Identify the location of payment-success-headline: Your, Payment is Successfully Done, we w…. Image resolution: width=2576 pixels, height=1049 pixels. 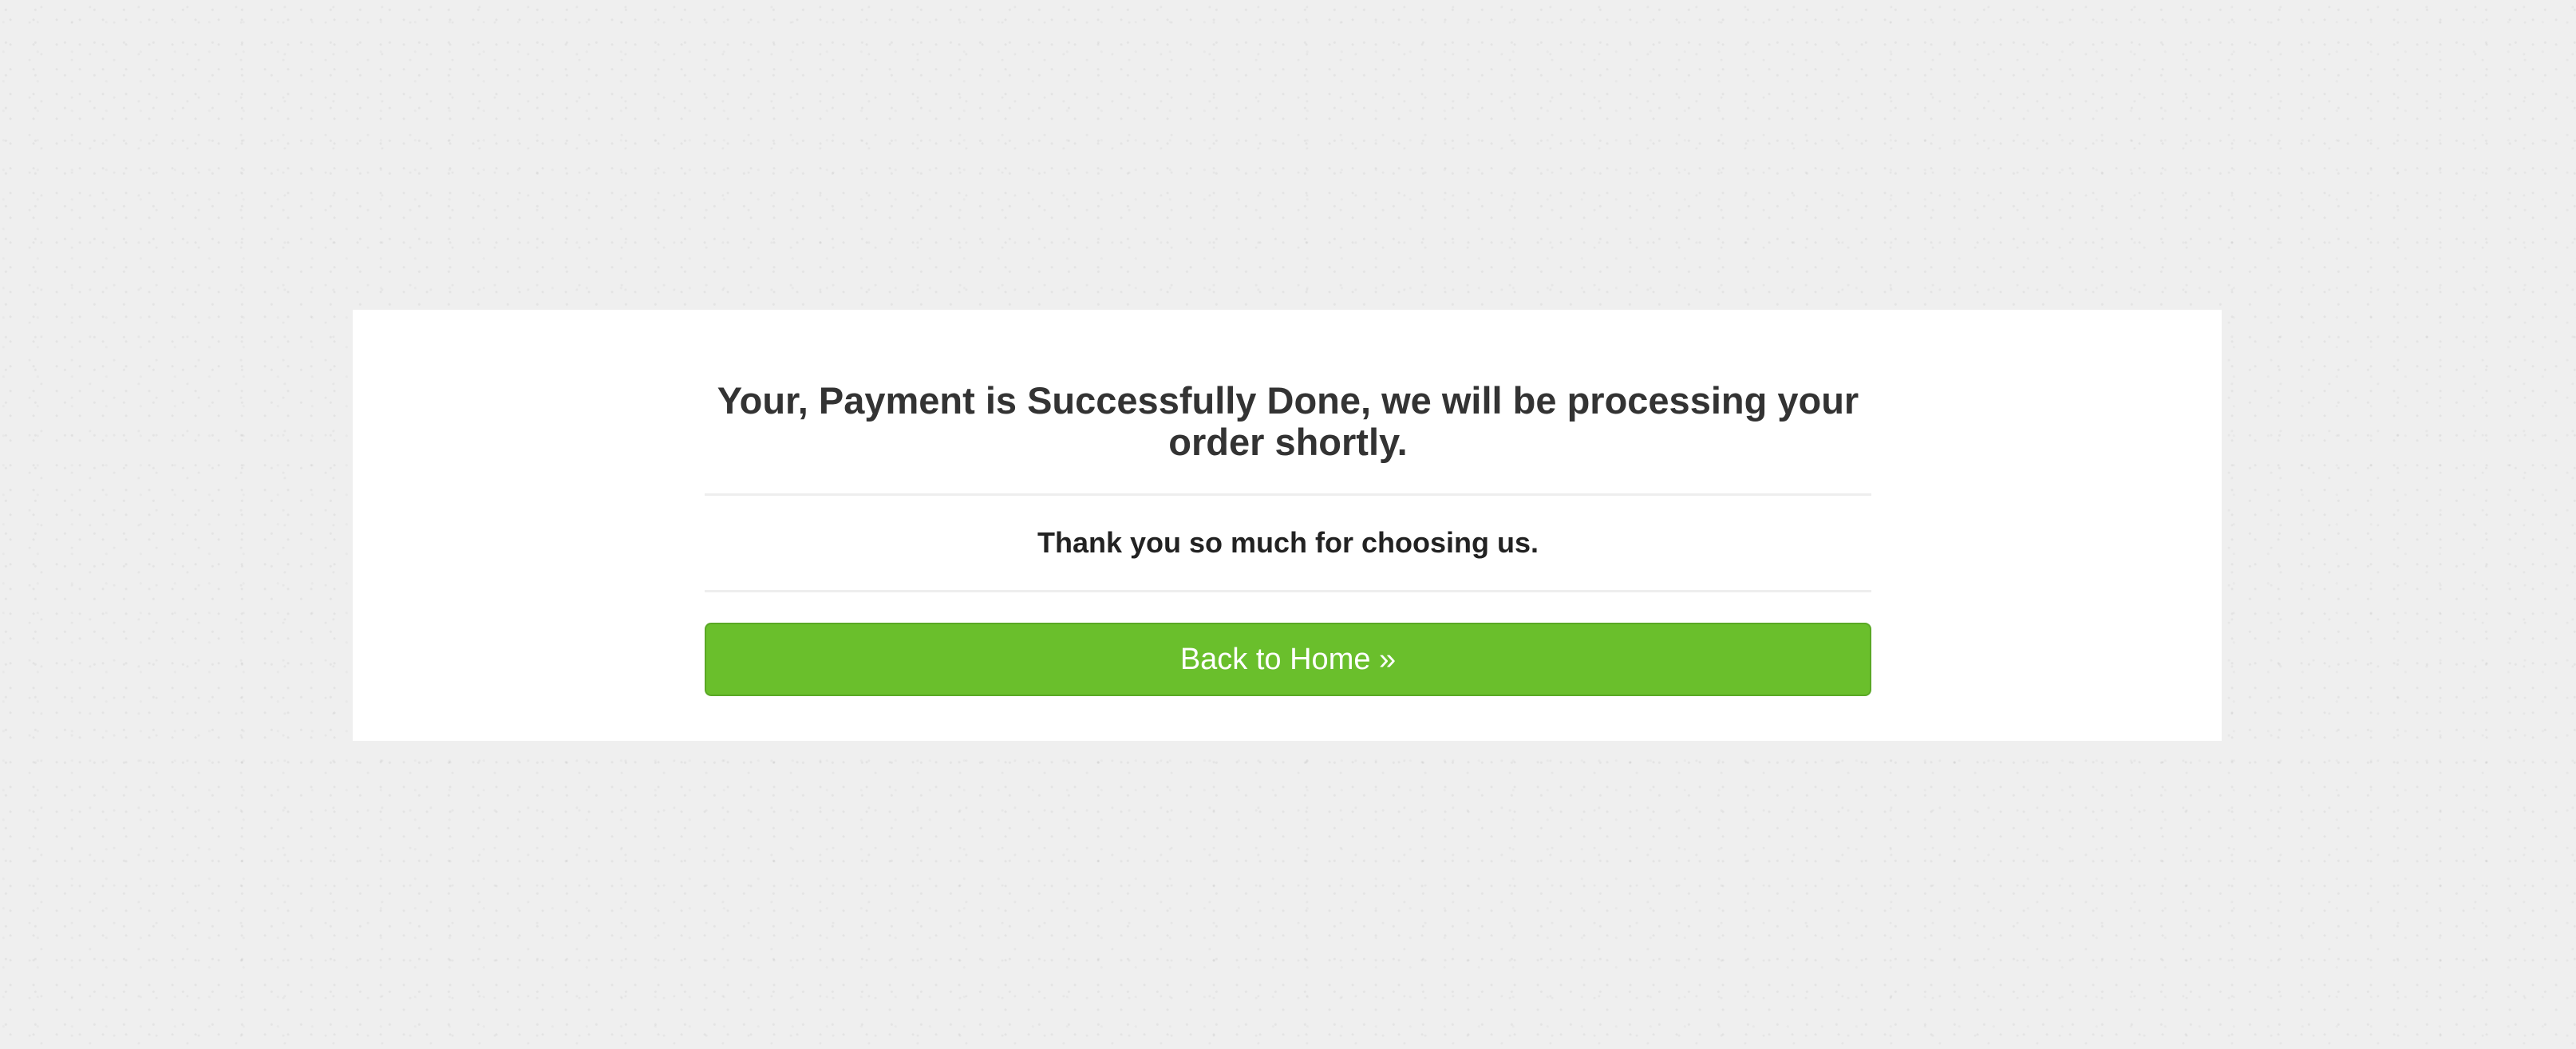
(1288, 421).